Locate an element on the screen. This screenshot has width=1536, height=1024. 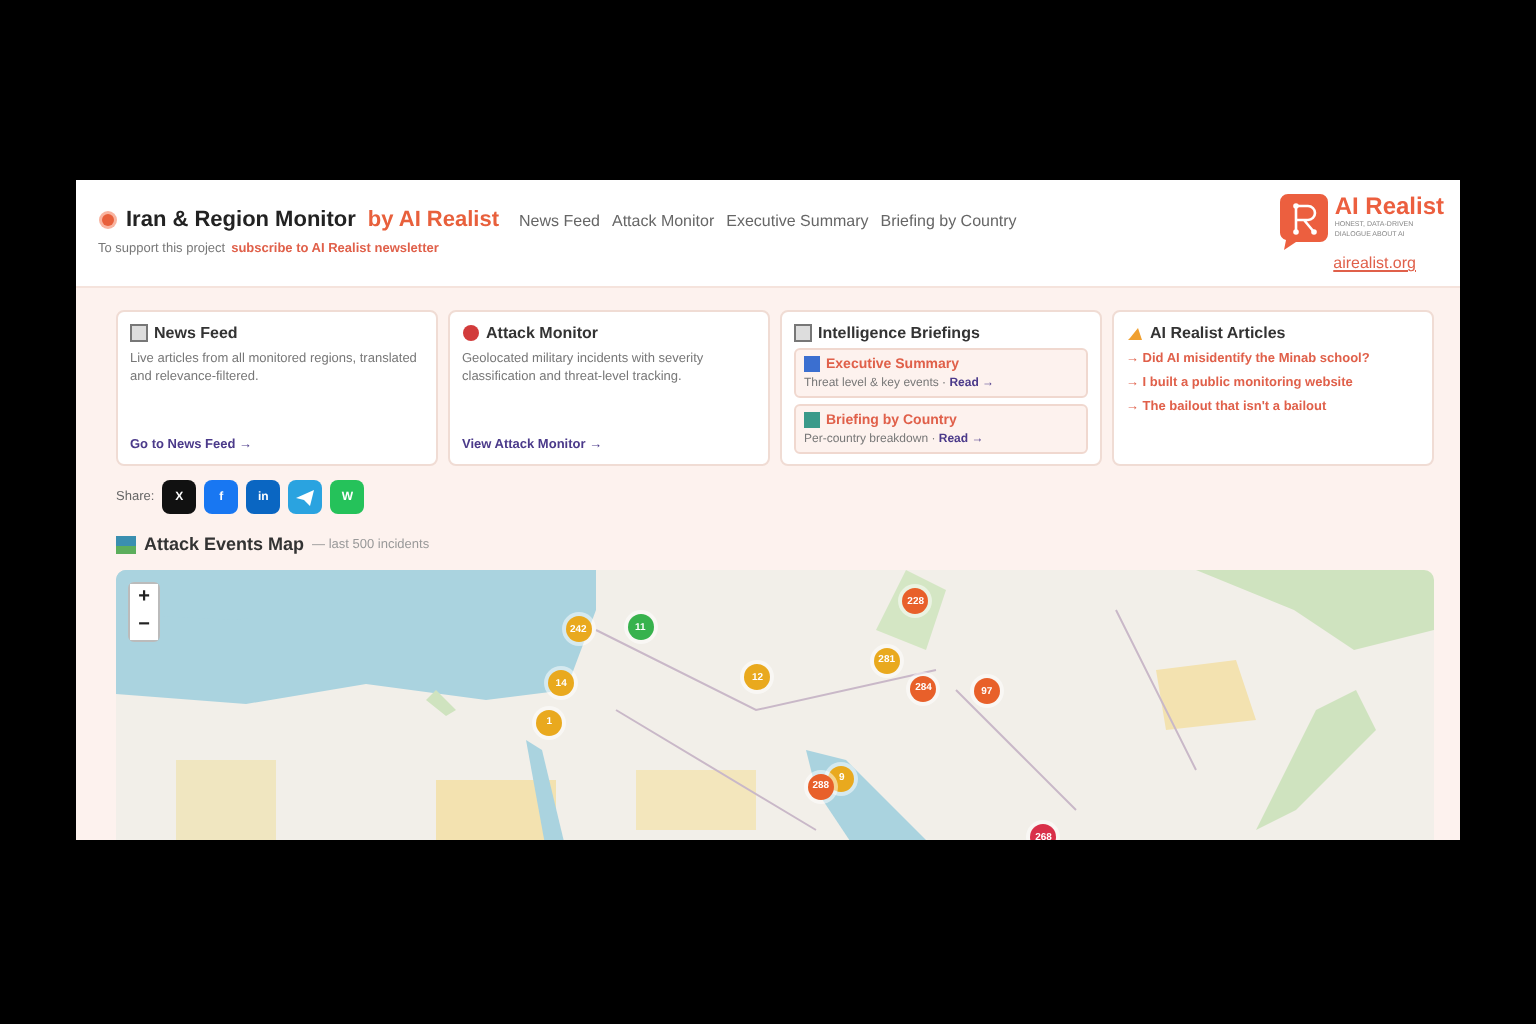
nav-link: News Feed is located at coordinates (559, 220).